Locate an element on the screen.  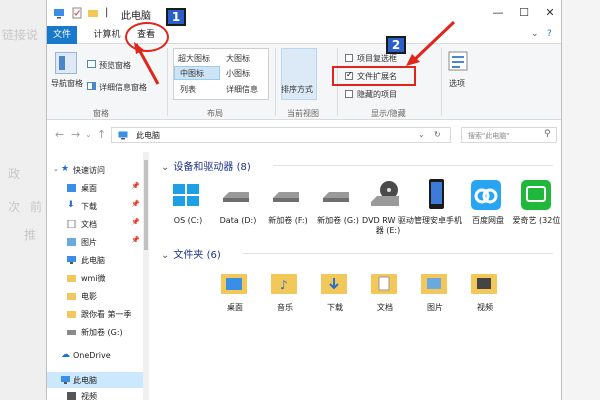
item-checkboxes-checkbox is located at coordinates (349, 58).